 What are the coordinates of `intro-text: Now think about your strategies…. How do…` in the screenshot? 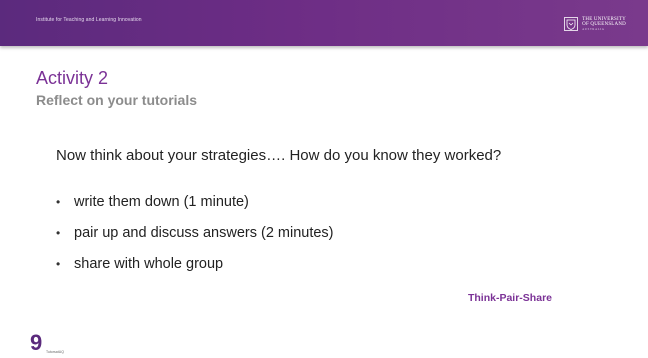 It's located at (279, 155).